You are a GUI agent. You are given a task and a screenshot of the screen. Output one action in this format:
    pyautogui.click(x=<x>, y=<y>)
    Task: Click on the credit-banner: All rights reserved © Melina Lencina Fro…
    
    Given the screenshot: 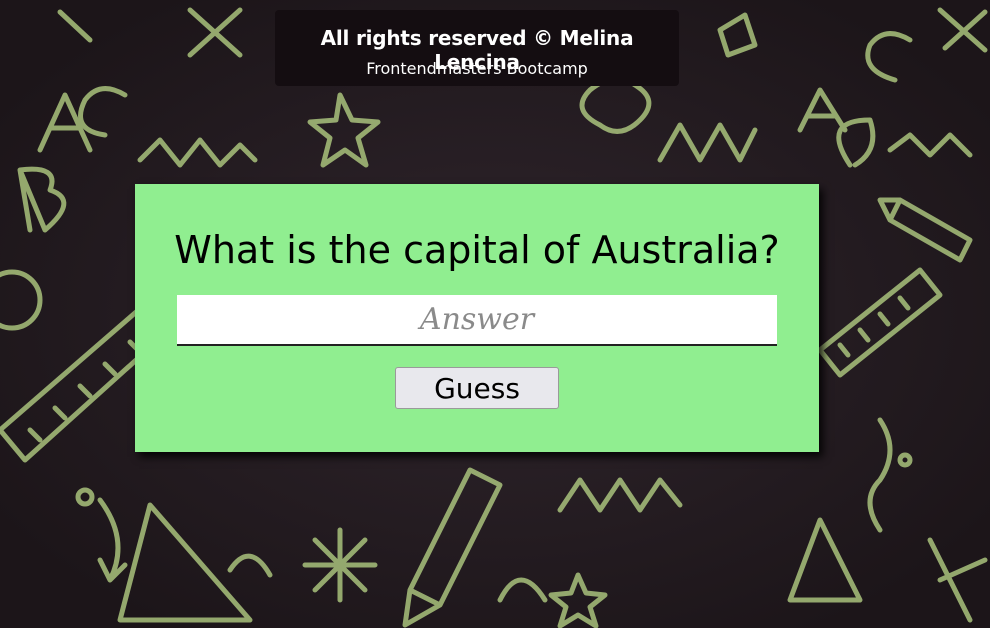 What is the action you would take?
    pyautogui.click(x=477, y=48)
    